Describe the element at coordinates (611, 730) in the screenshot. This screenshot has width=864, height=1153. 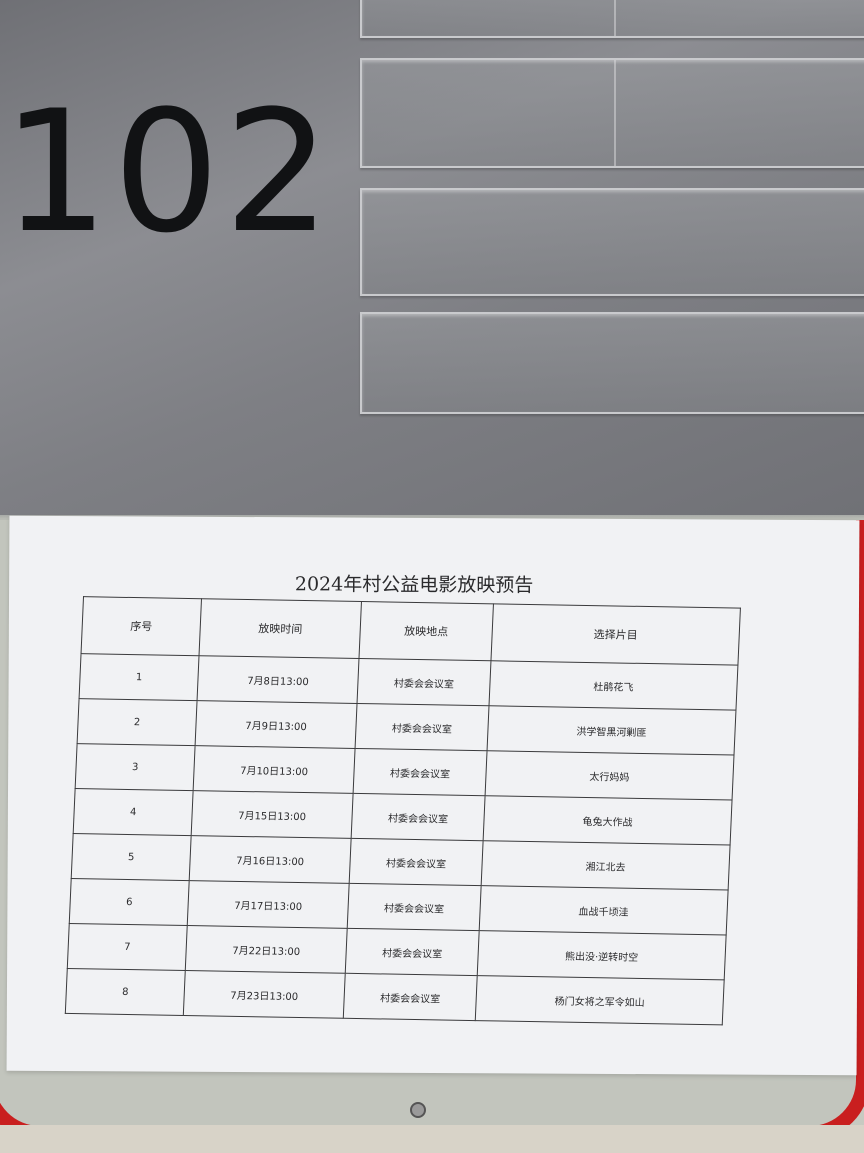
I see `cell-film: 洪学智黑河剿匪` at that location.